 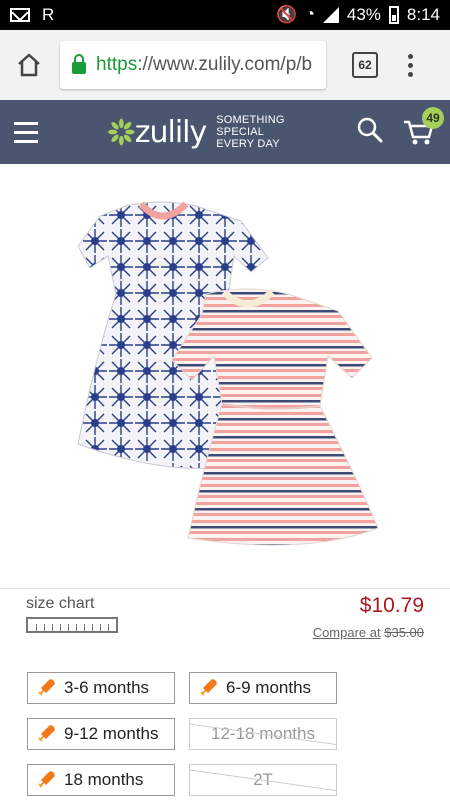 I want to click on home-button, so click(x=29, y=65).